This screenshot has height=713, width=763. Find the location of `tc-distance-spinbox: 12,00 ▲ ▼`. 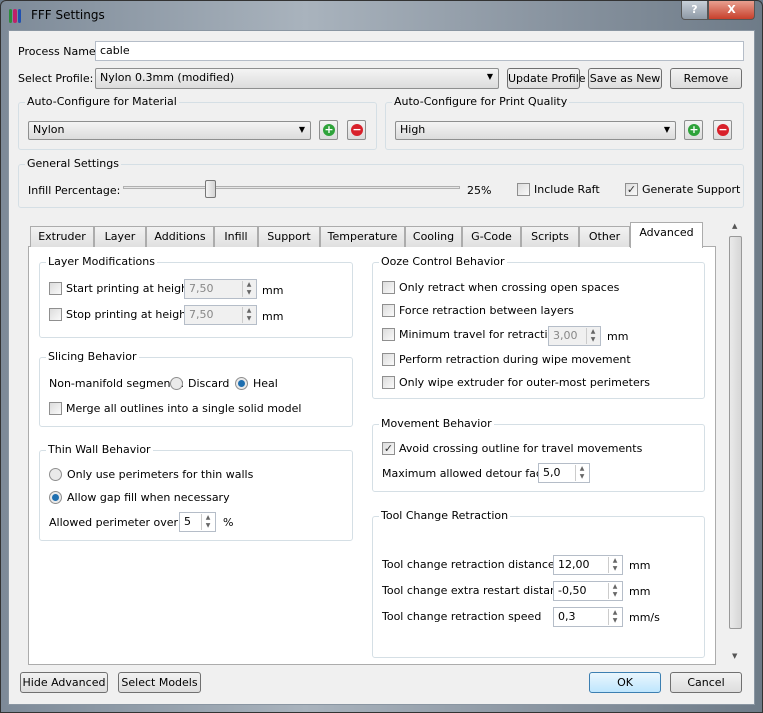

tc-distance-spinbox: 12,00 ▲ ▼ is located at coordinates (588, 565).